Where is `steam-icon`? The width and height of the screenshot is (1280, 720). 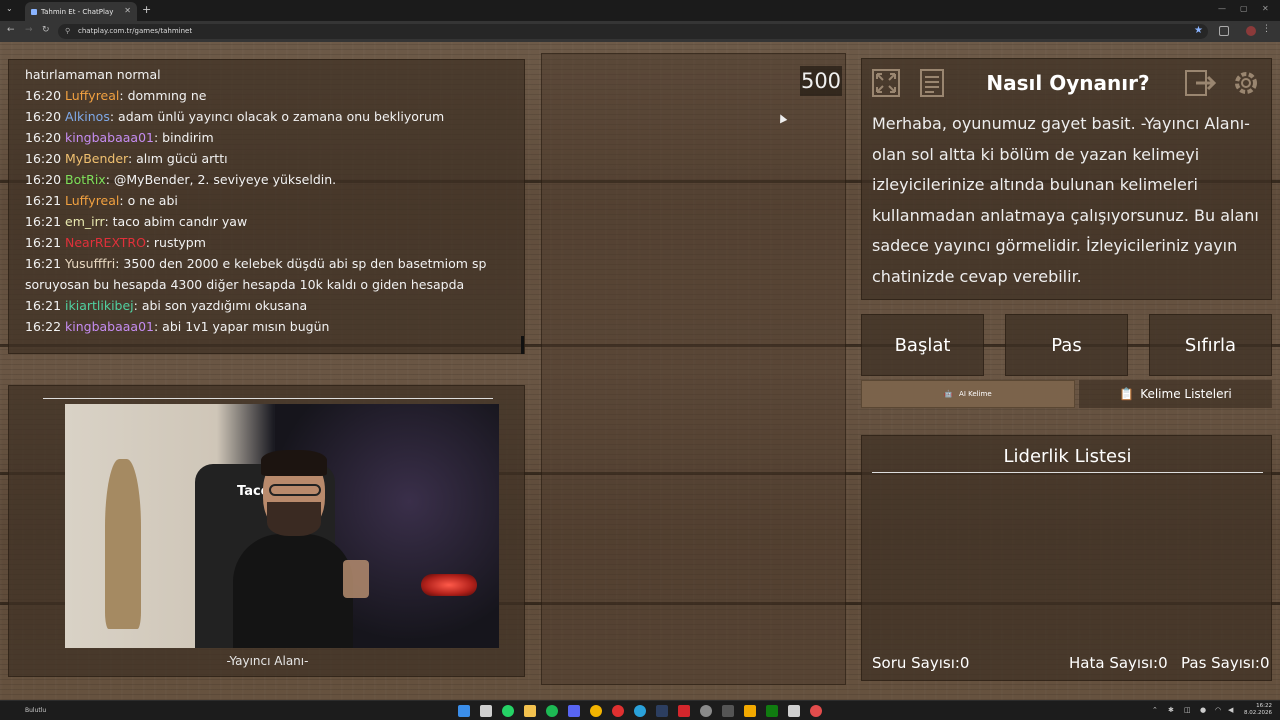 steam-icon is located at coordinates (662, 711).